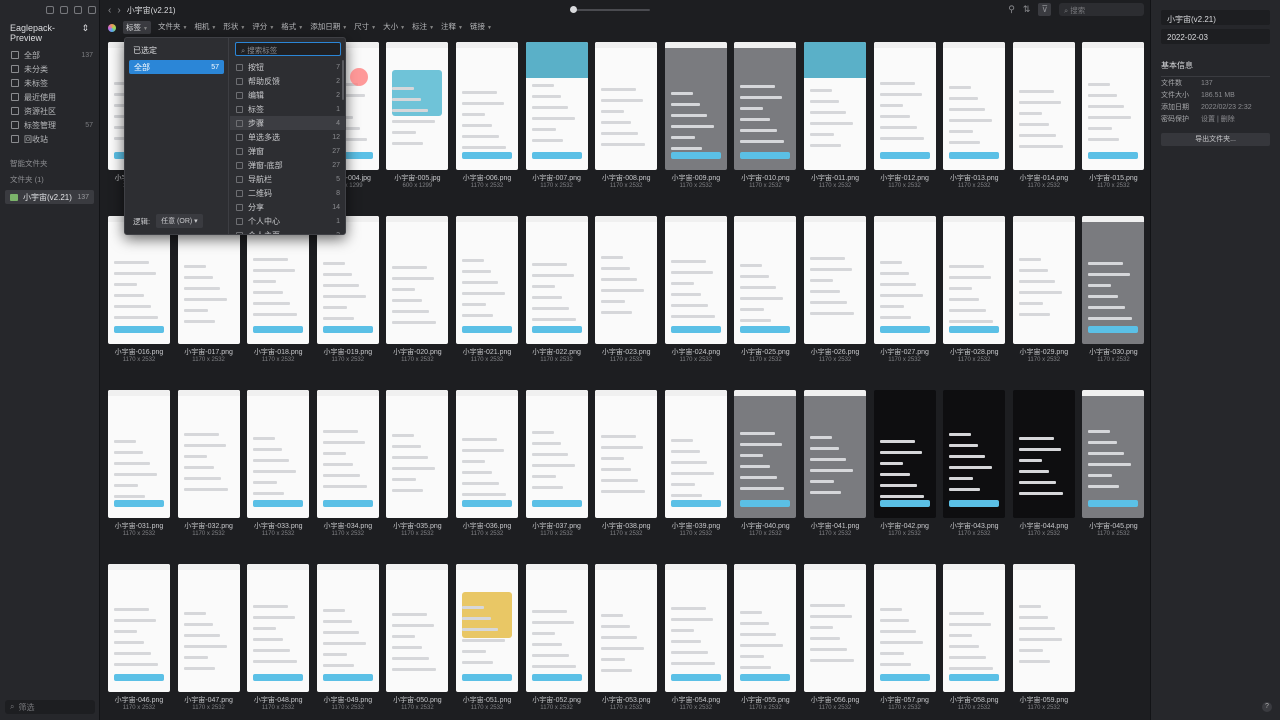  I want to click on filter-dropdown: 链接 ▼, so click(481, 27).